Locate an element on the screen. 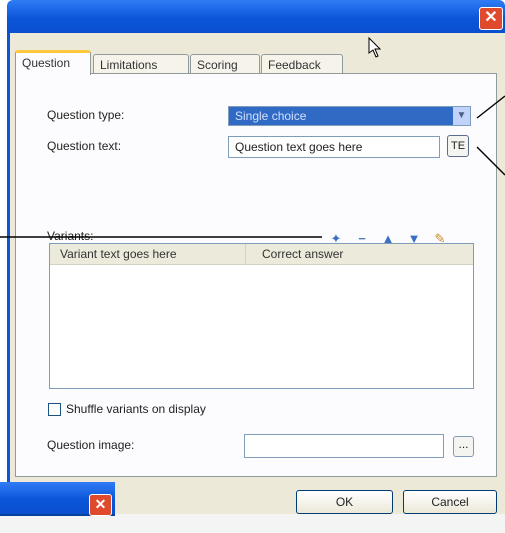  callout-line-te is located at coordinates (490, 161).